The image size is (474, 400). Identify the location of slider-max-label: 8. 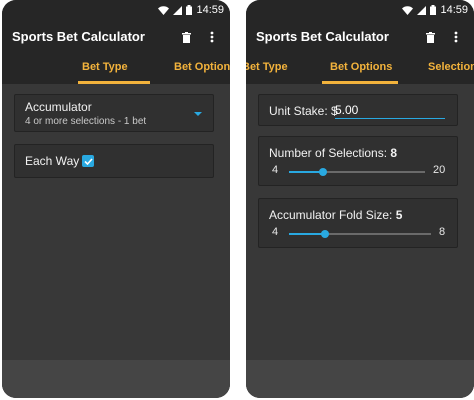
(442, 232).